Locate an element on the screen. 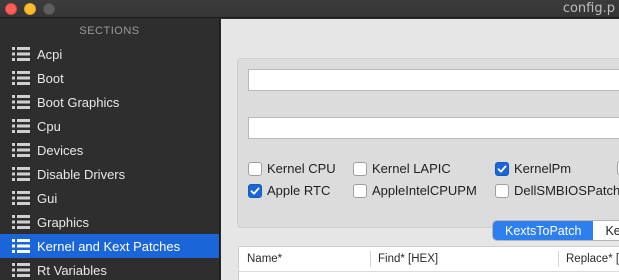  sidebar-item-boot: Boot is located at coordinates (109, 78).